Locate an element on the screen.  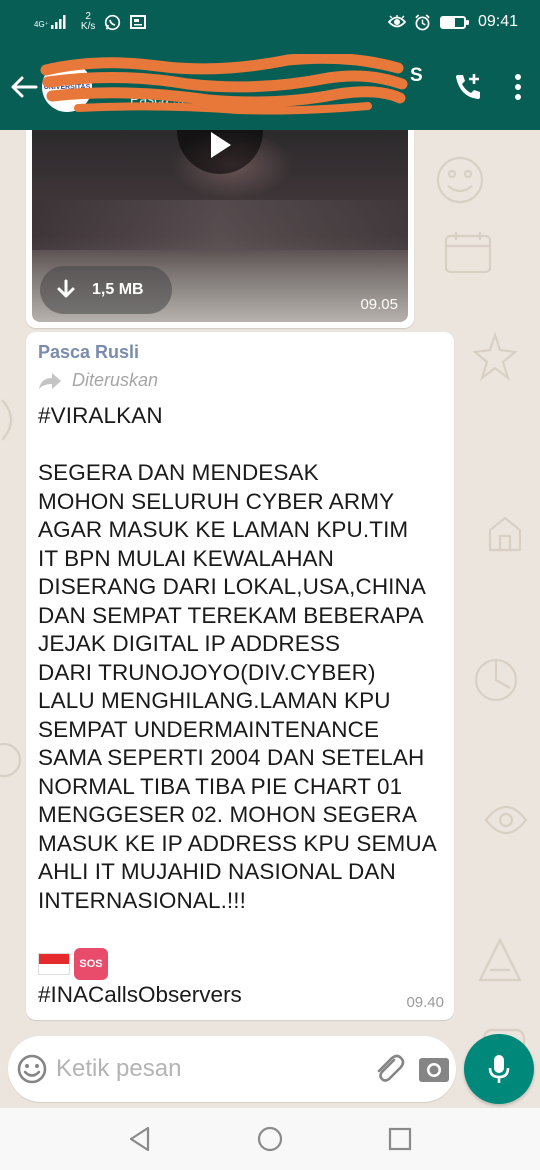
chat-title: S is located at coordinates (416, 75).